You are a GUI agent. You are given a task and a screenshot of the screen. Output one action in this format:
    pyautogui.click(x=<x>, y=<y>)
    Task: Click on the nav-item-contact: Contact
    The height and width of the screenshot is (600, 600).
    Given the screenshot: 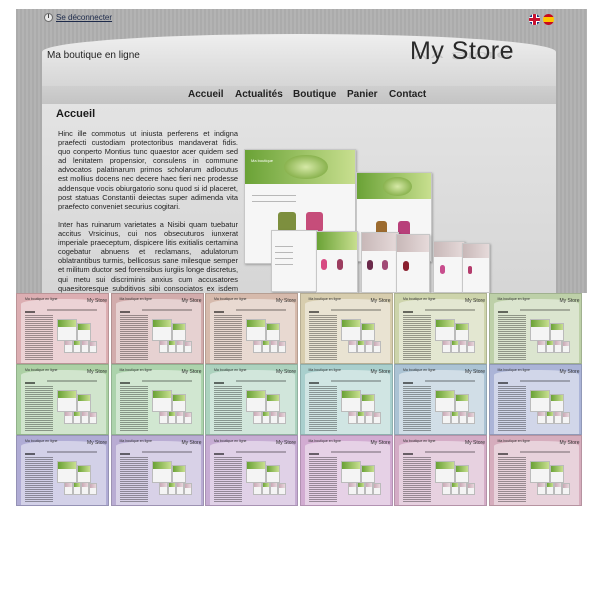 What is the action you would take?
    pyautogui.click(x=407, y=94)
    